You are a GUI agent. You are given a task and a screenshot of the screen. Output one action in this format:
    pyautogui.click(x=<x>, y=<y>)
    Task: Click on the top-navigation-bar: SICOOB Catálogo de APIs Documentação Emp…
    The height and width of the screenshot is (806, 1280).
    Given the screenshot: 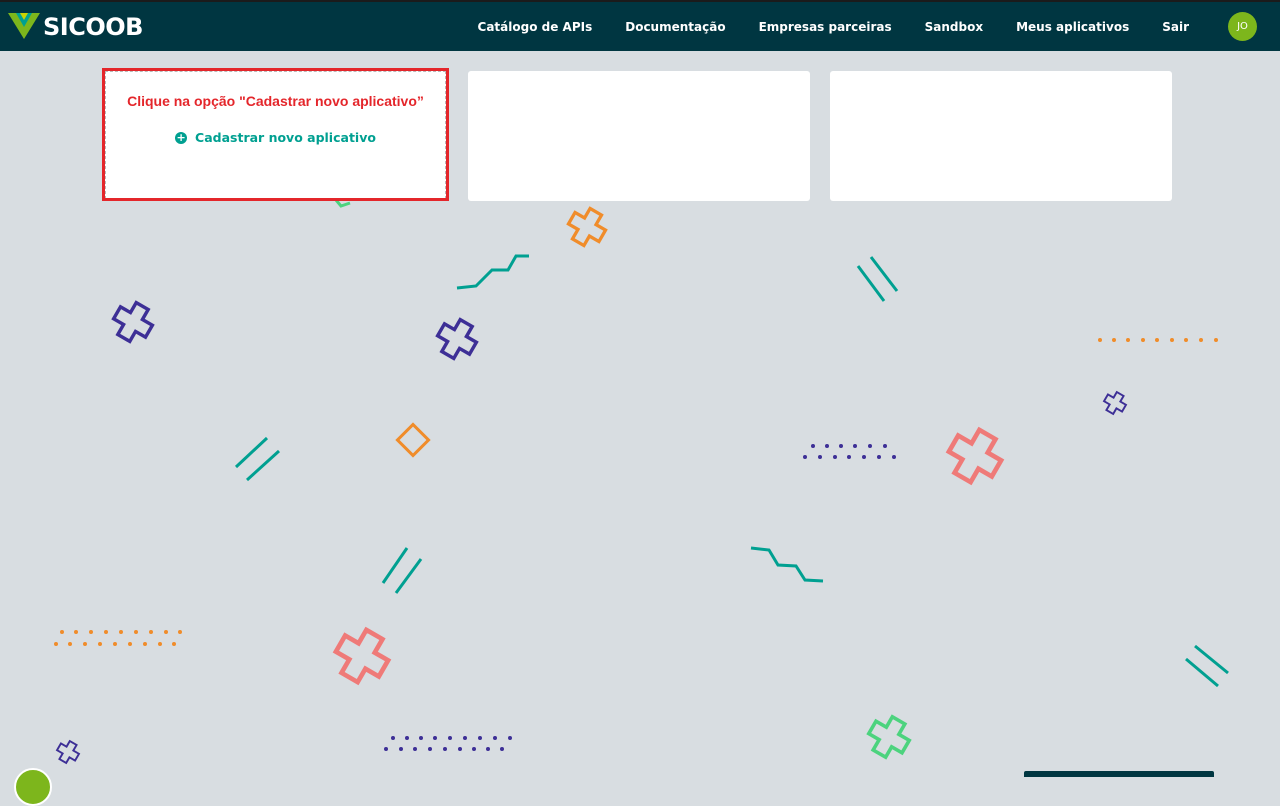 What is the action you would take?
    pyautogui.click(x=640, y=25)
    